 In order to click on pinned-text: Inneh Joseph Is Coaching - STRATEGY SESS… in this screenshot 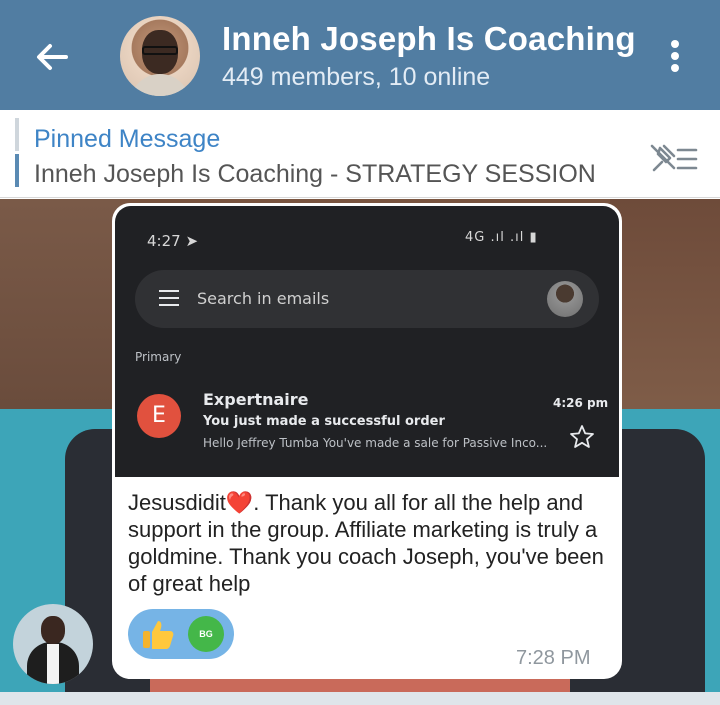, I will do `click(315, 174)`.